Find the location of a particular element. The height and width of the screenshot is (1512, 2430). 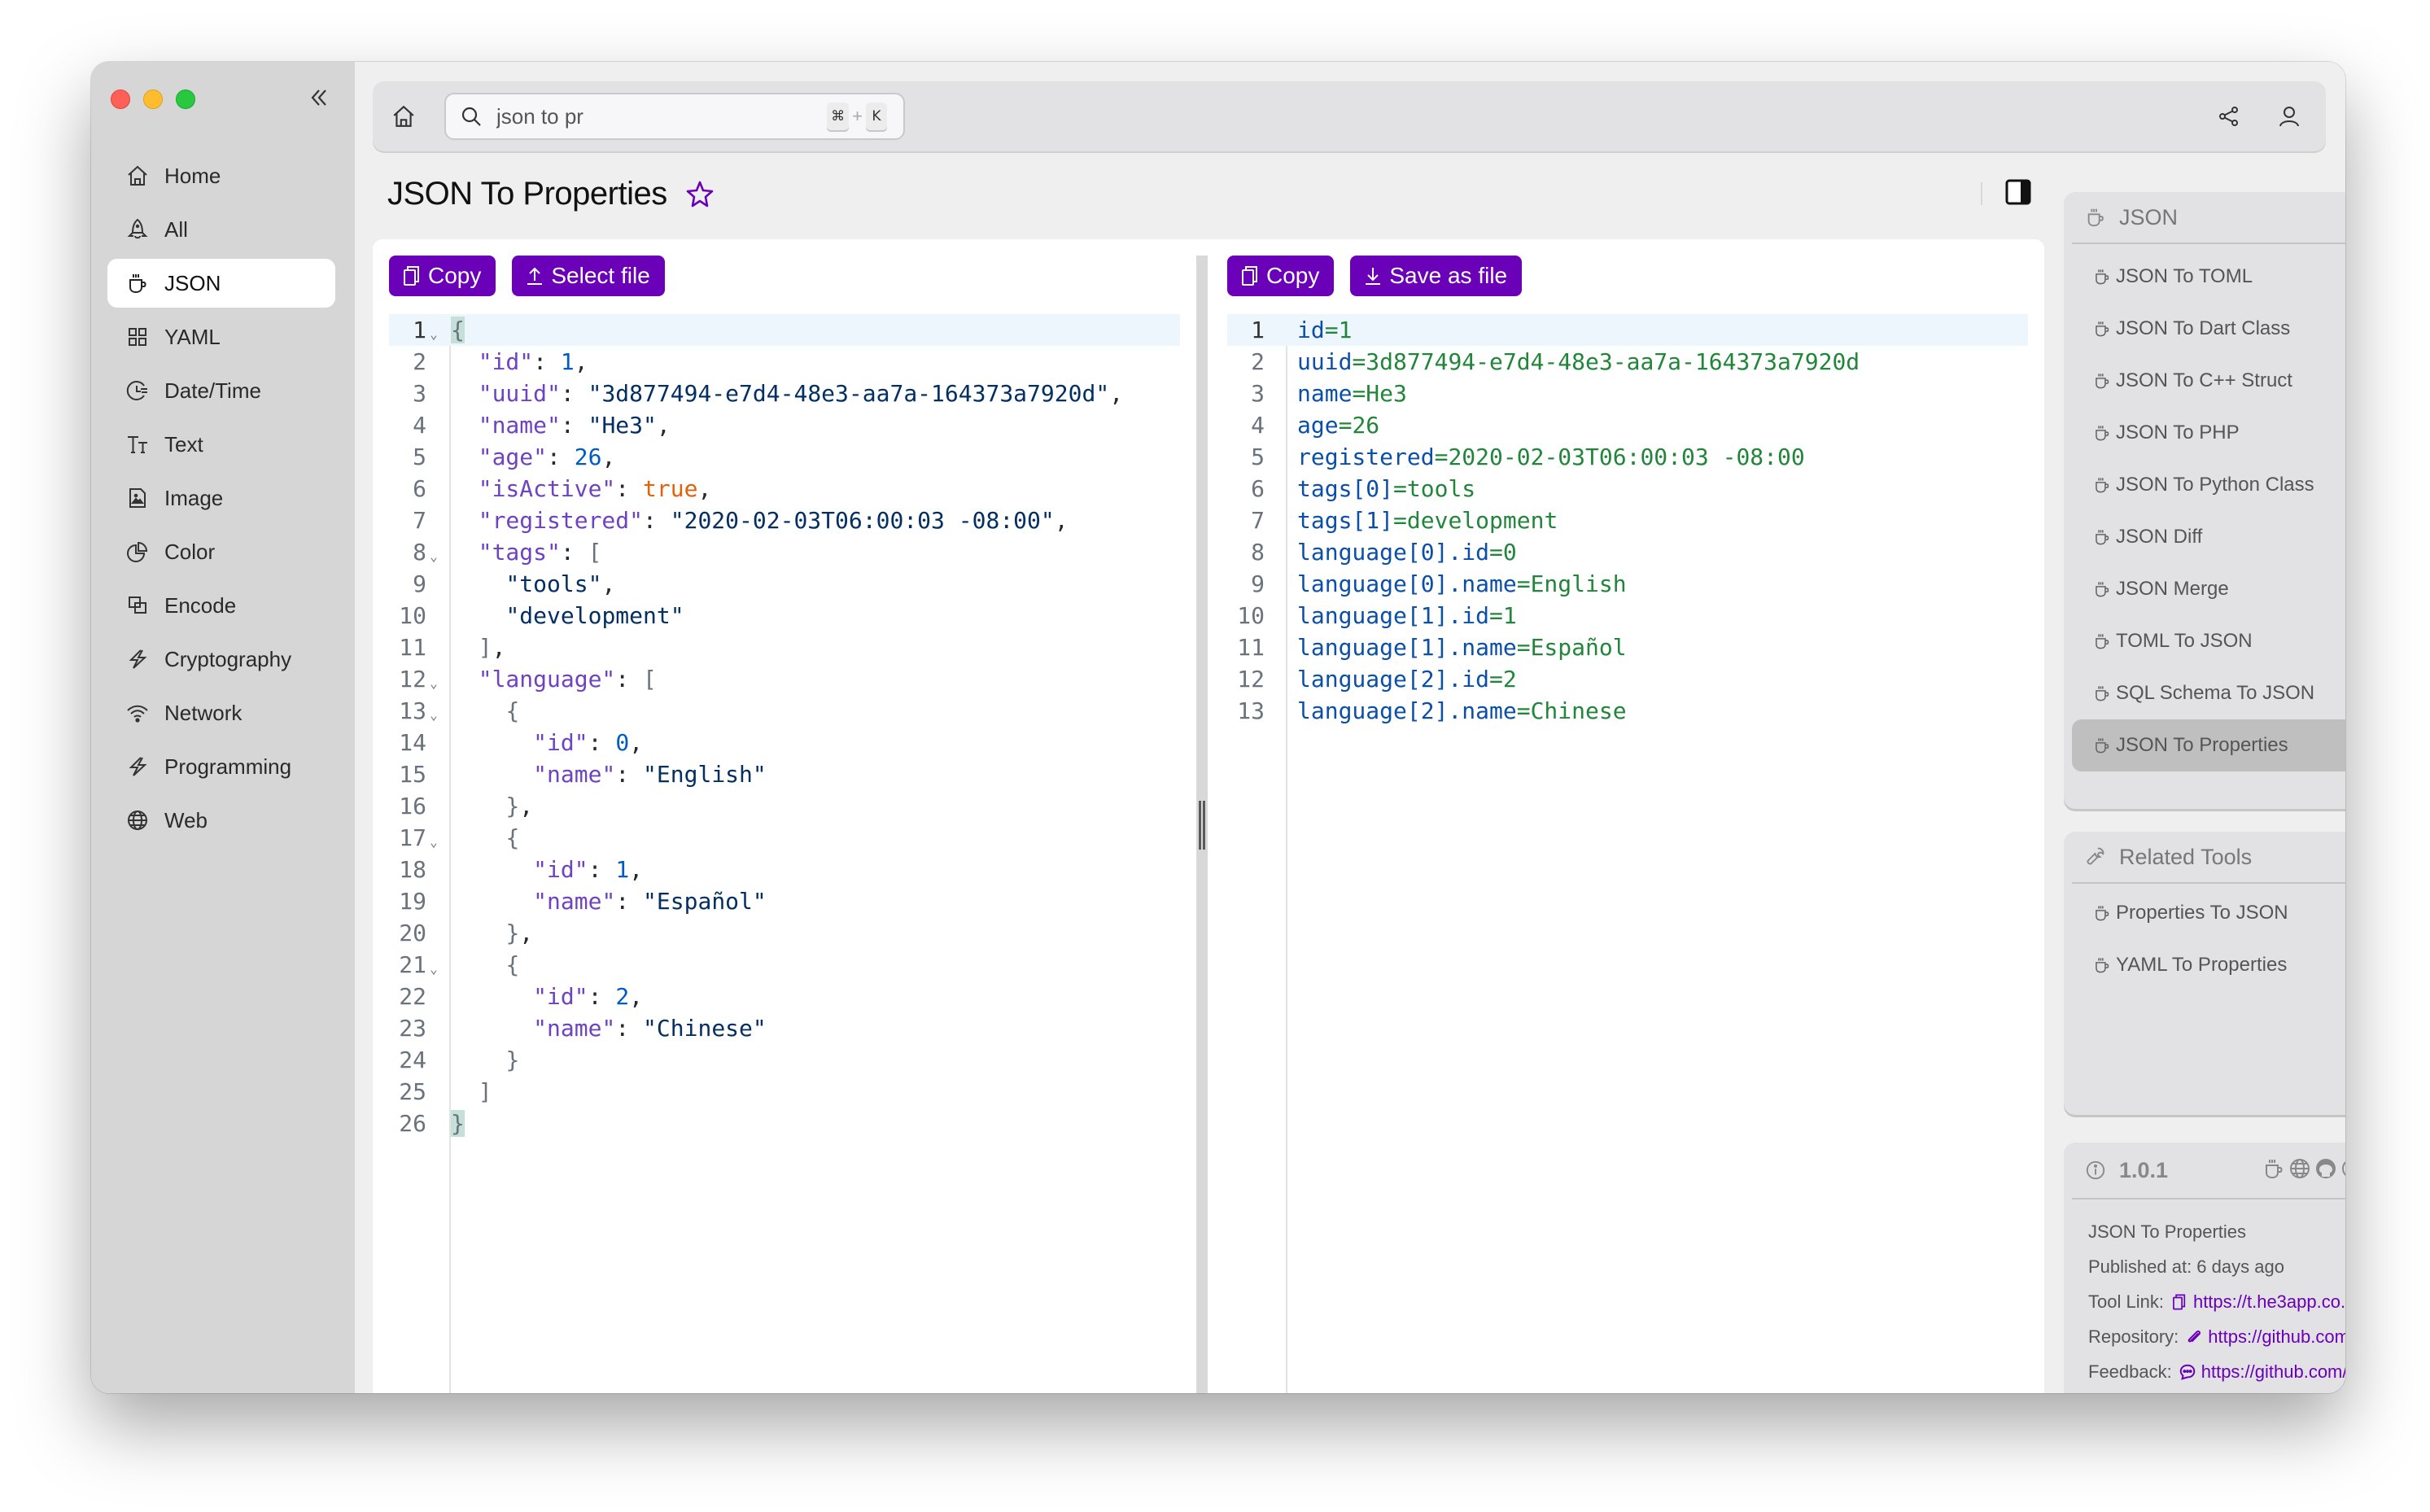

output-line: 9 language[0].name=English is located at coordinates (1627, 584).